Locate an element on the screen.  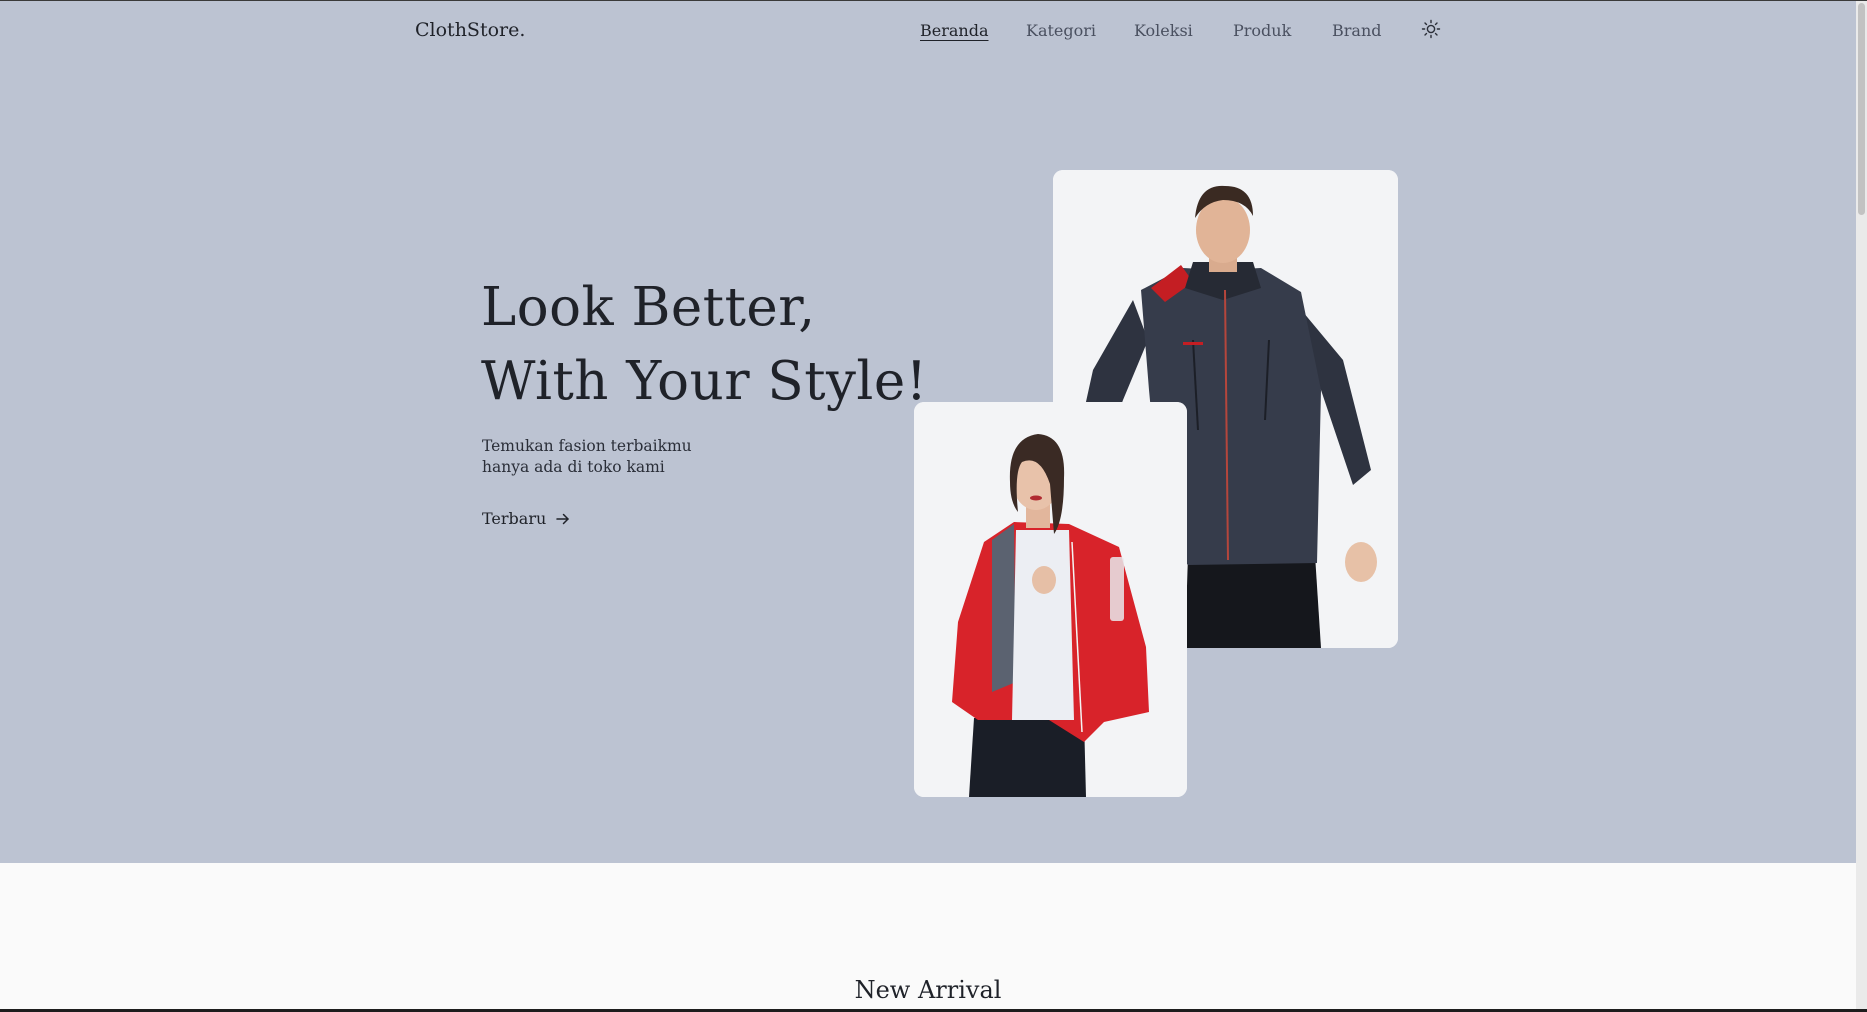
hero-headline-line1: Look Better, is located at coordinates (648, 307).